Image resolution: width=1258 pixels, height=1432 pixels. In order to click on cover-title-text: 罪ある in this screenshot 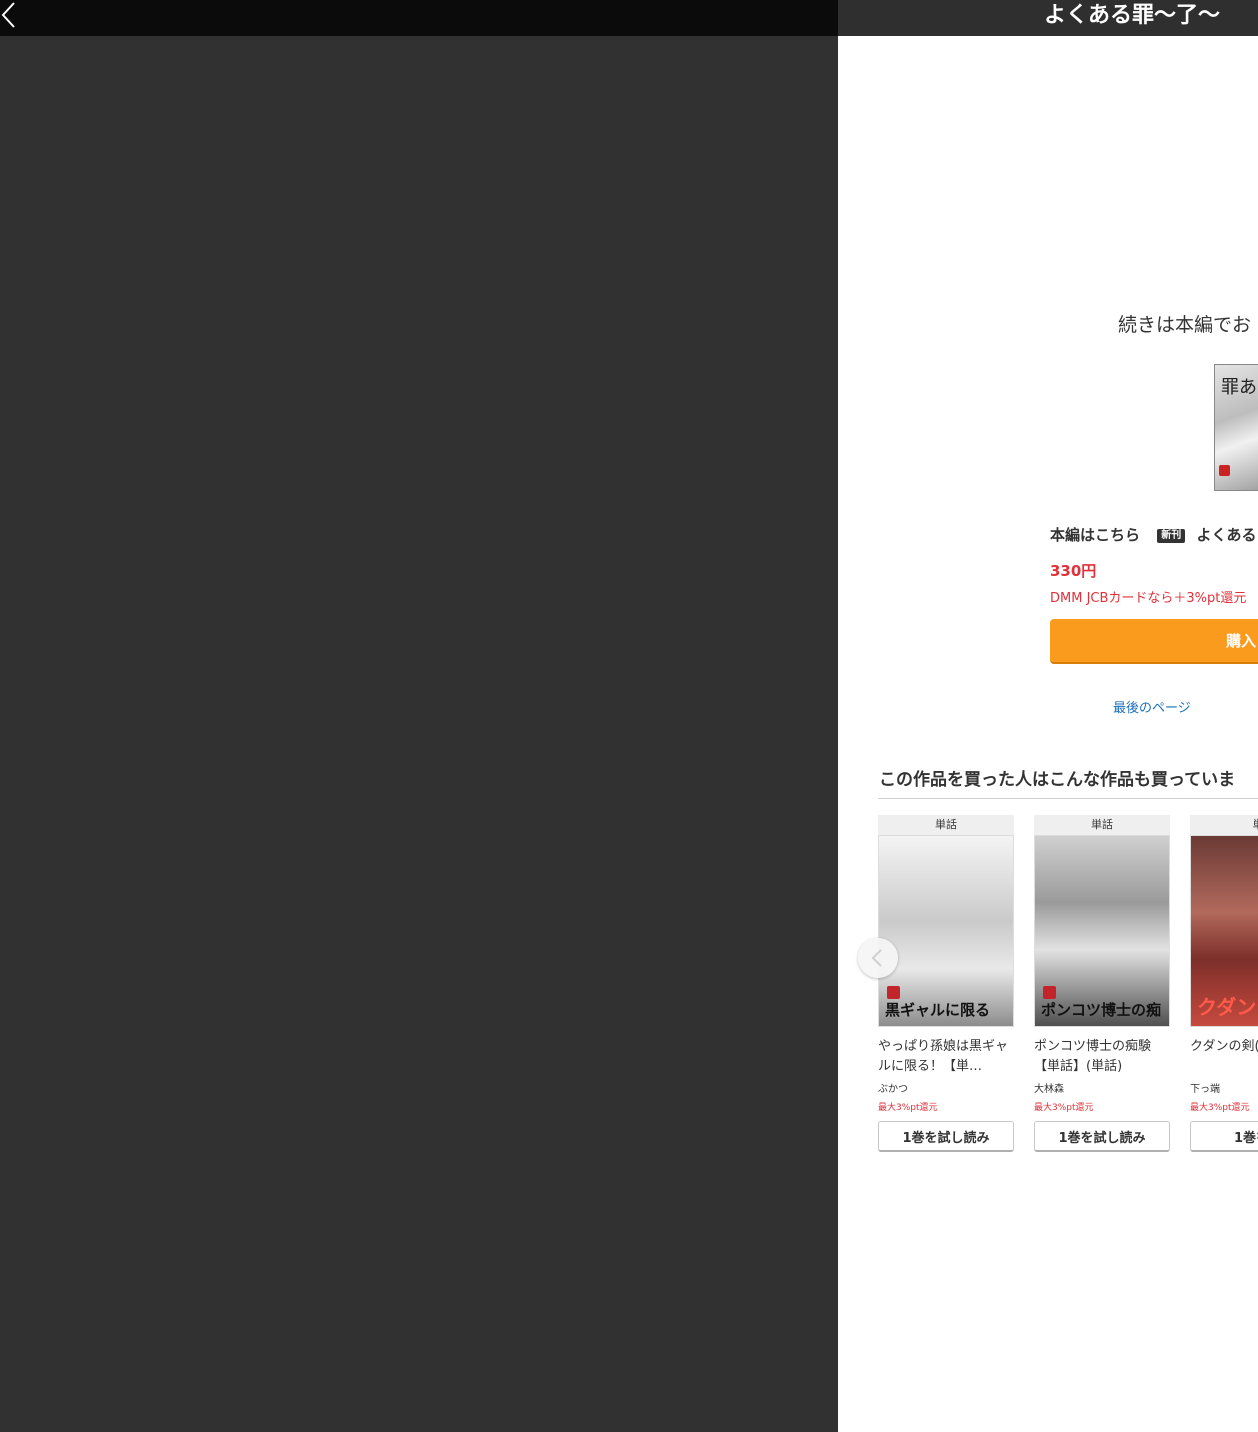, I will do `click(1239, 387)`.